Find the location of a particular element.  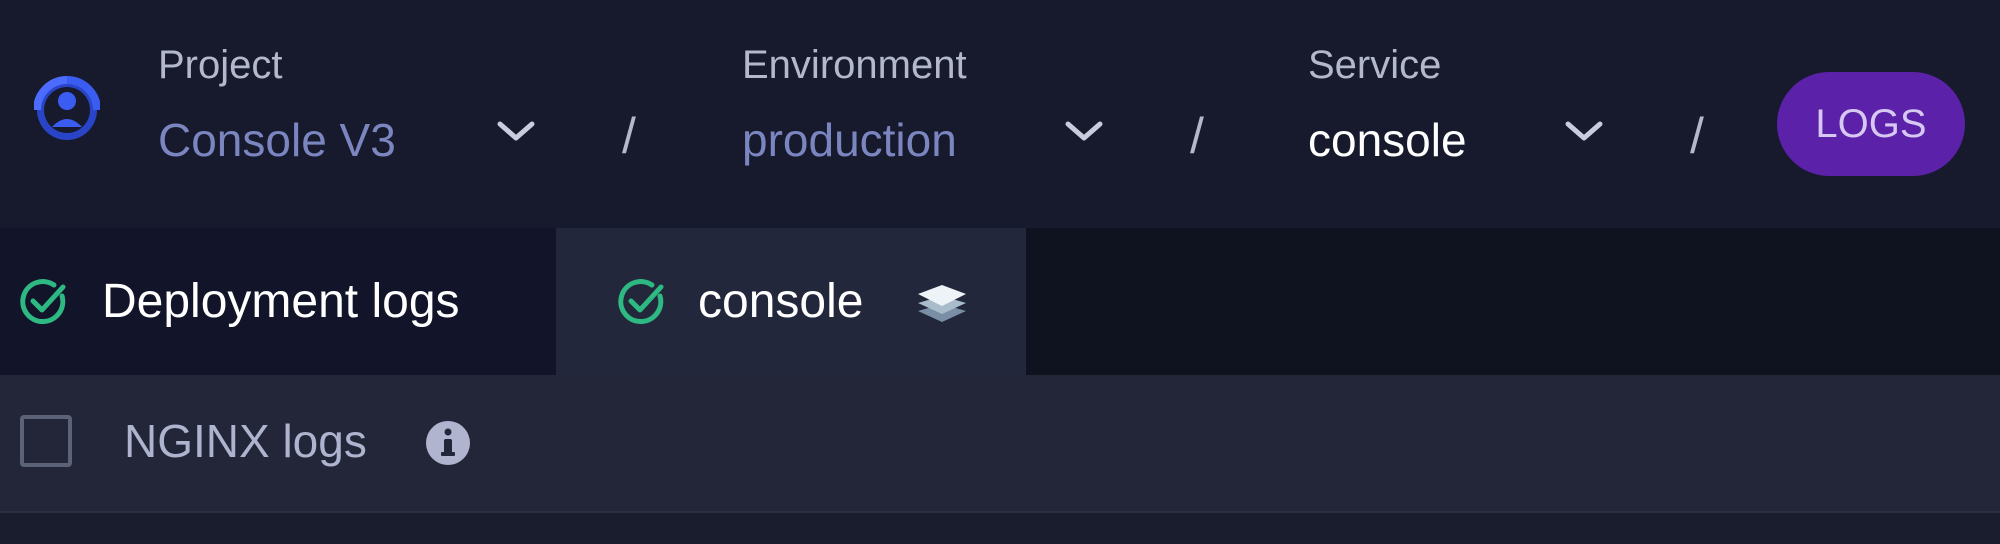

breadcrumb-project: Project Console V3 is located at coordinates (277, 105).